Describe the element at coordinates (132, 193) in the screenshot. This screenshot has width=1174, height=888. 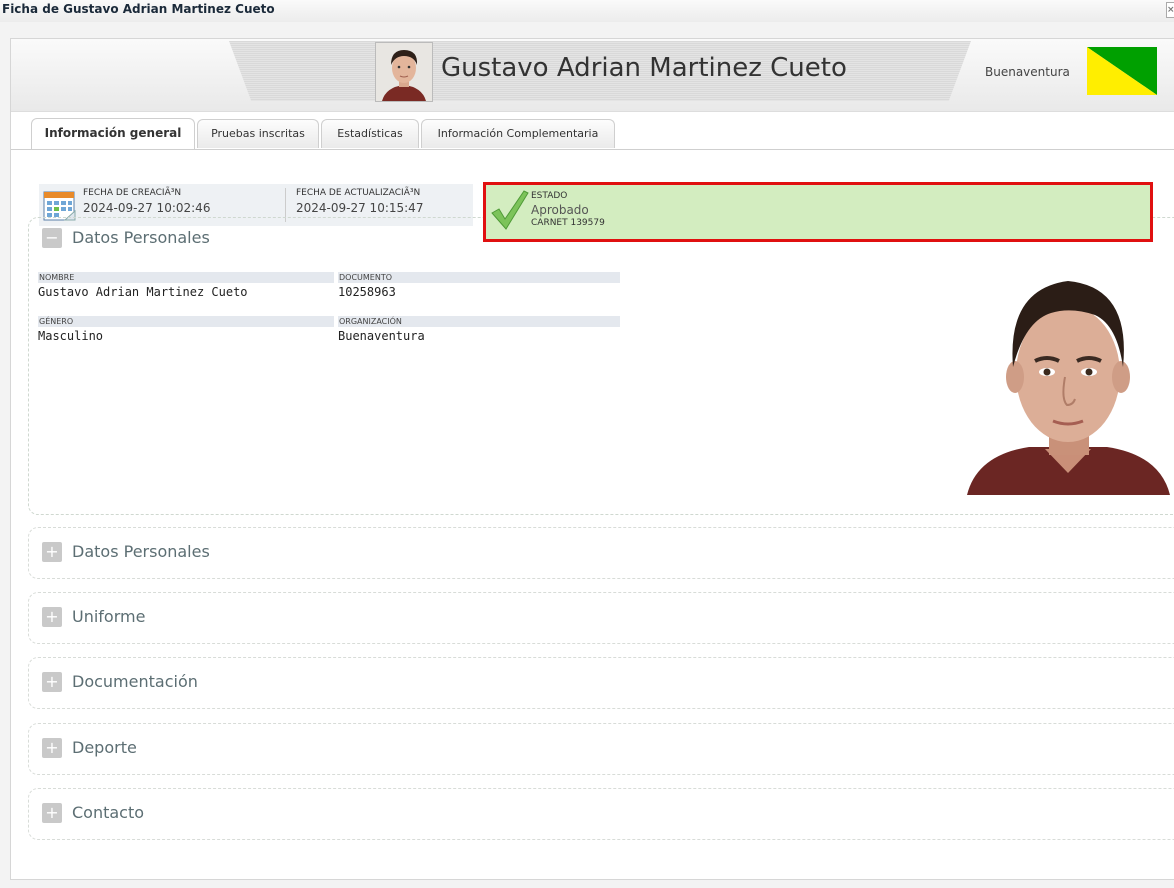
I see `created-label: FECHA DE CREACIÃ³N` at that location.